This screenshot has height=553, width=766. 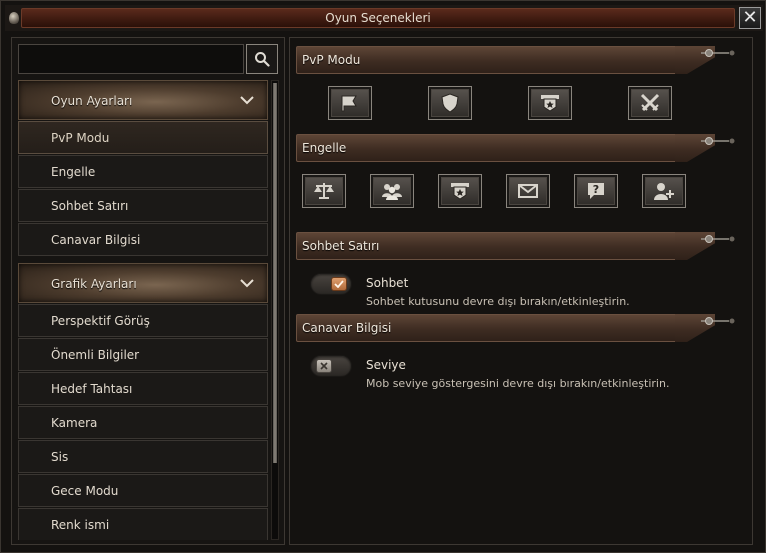 What do you see at coordinates (92, 101) in the screenshot?
I see `category-label: Oyun Ayarları` at bounding box center [92, 101].